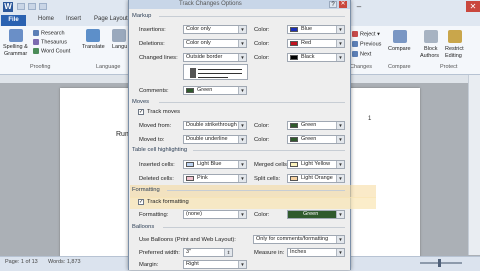  What do you see at coordinates (215, 125) in the screenshot?
I see `moved-from-dropdown: Double strikethrough ▼` at bounding box center [215, 125].